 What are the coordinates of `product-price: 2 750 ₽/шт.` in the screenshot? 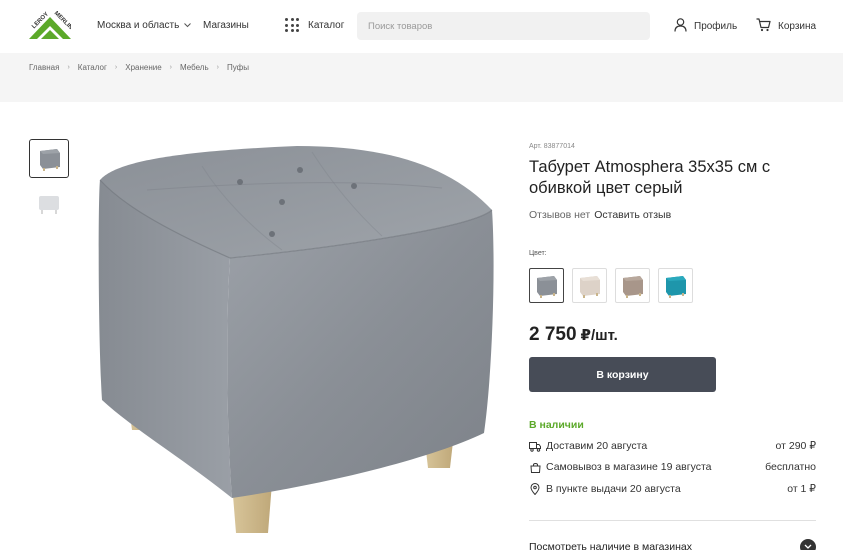 It's located at (573, 335).